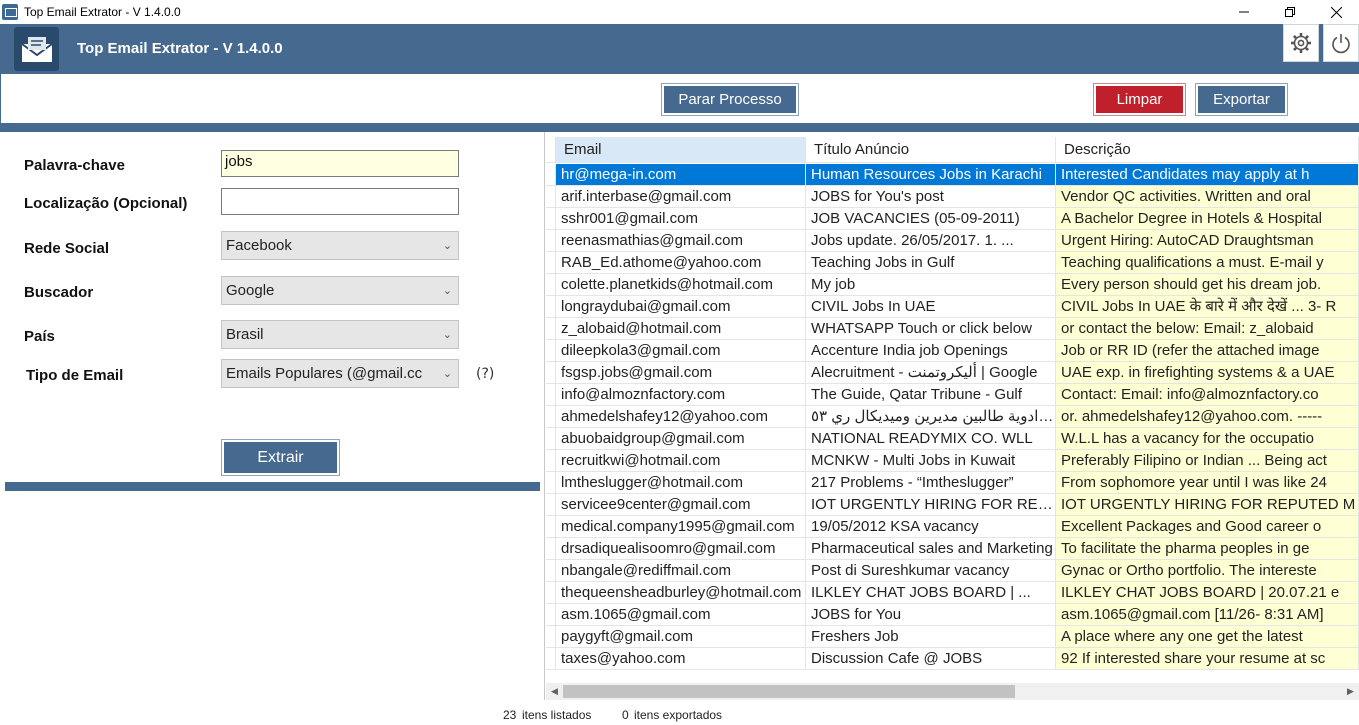 The image size is (1359, 725). Describe the element at coordinates (931, 307) in the screenshot. I see `cell-title: CIVIL Jobs In UAE` at that location.